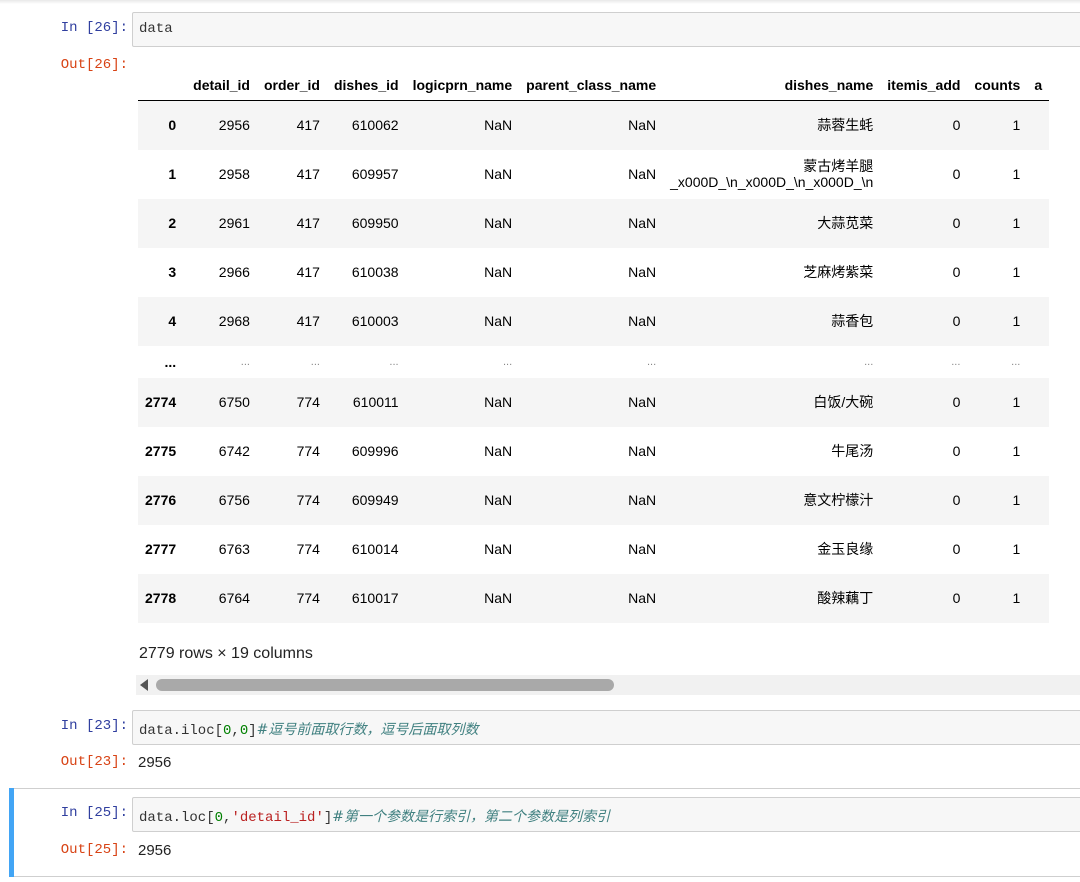  What do you see at coordinates (366, 85) in the screenshot?
I see `column-header: dishes_id` at bounding box center [366, 85].